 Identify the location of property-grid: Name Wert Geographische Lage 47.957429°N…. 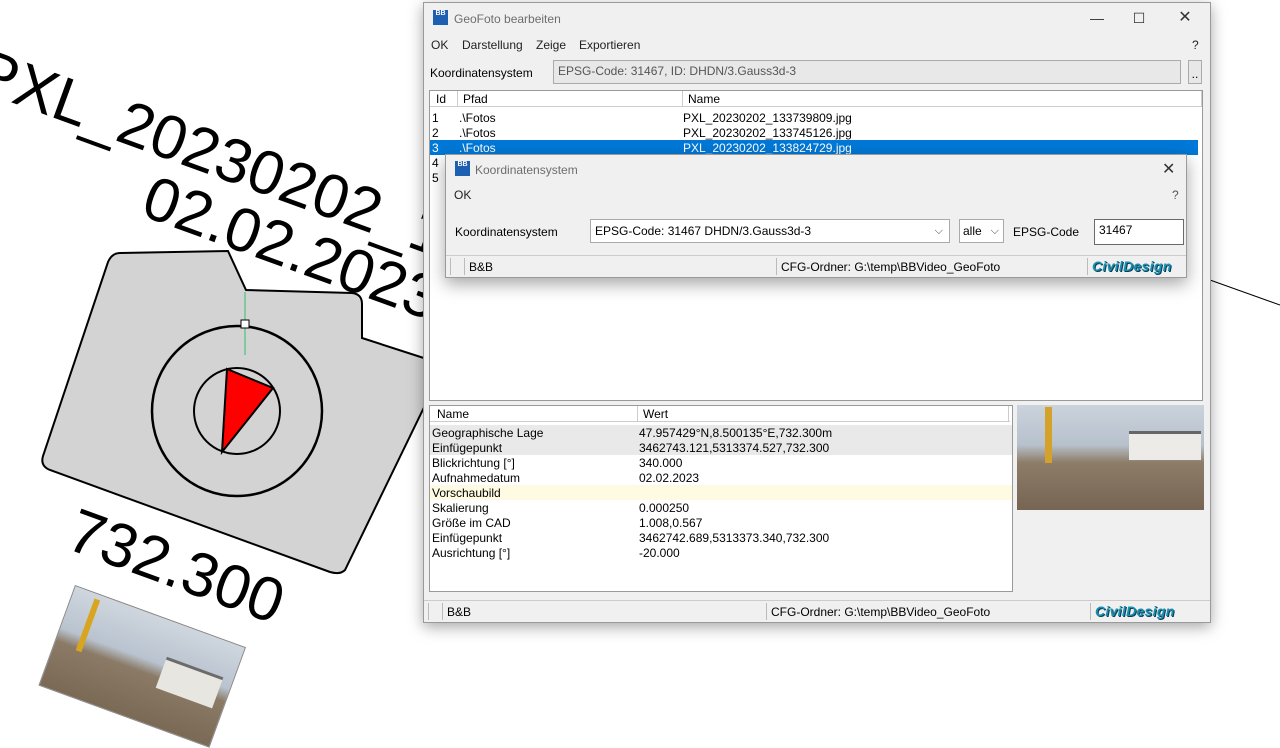
(721, 498).